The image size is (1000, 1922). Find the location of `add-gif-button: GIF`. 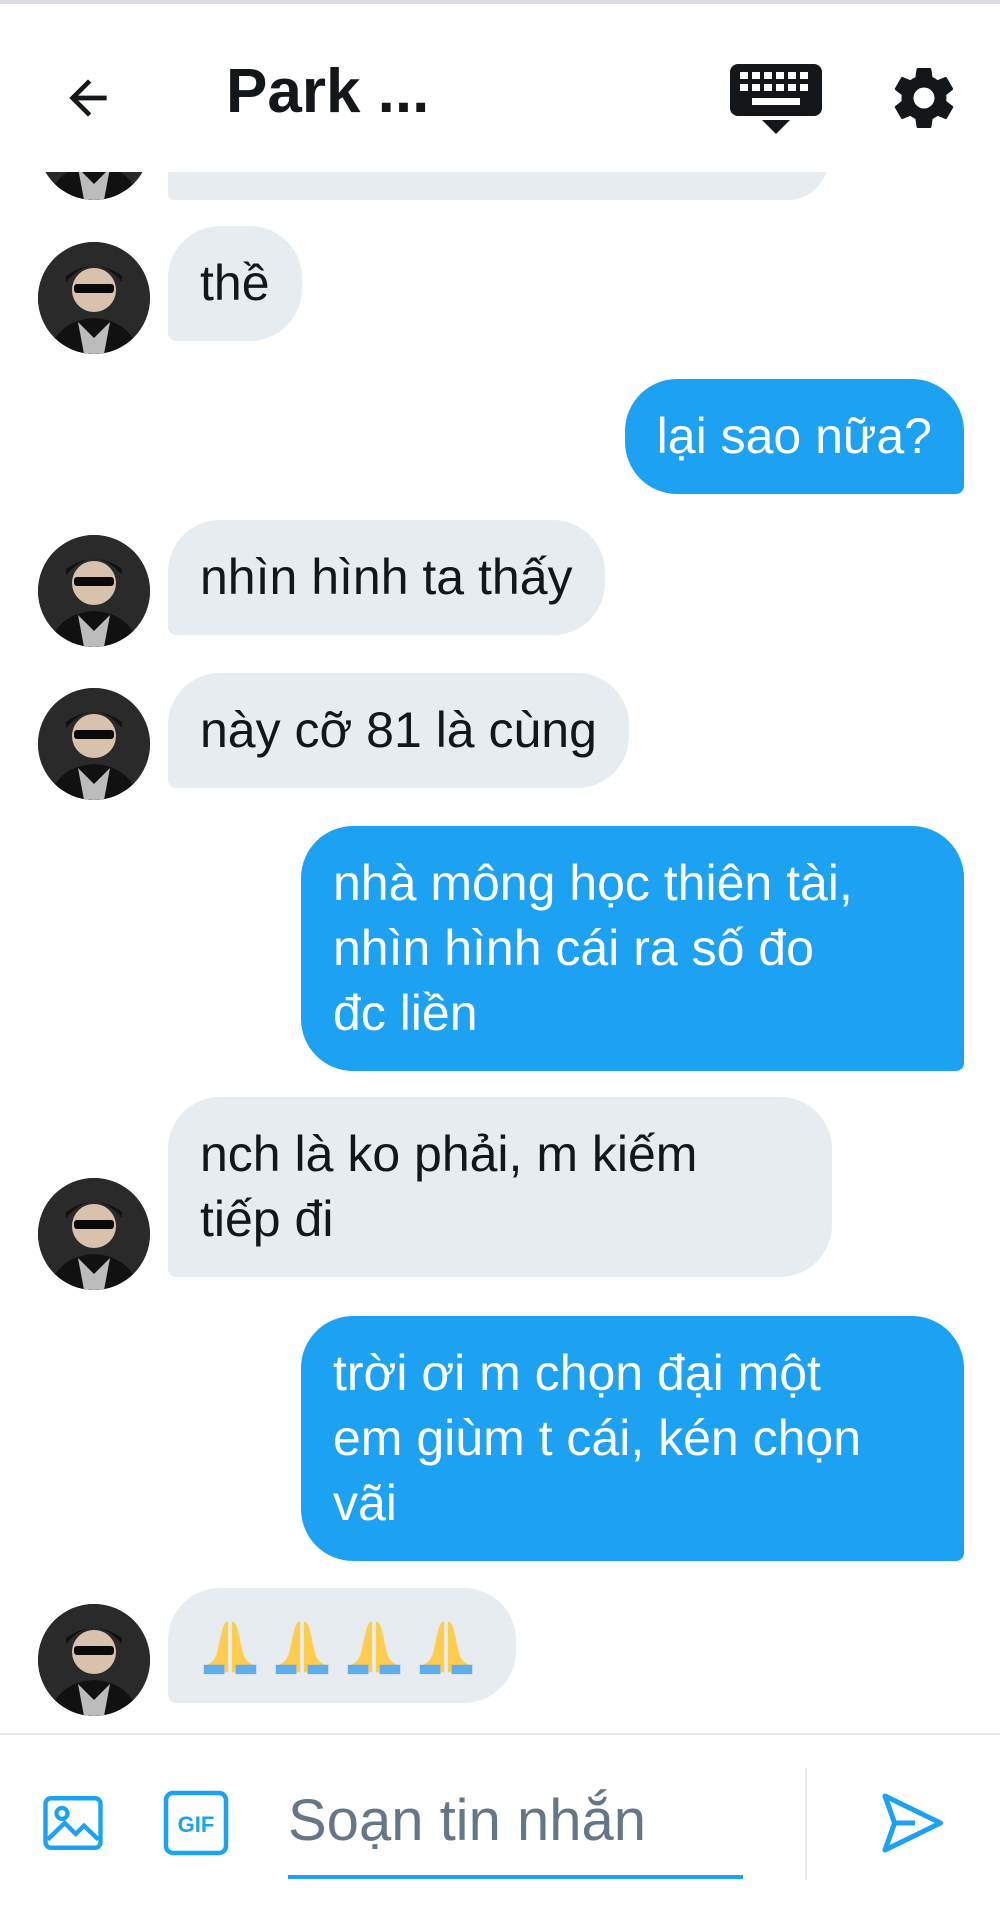

add-gif-button: GIF is located at coordinates (199, 1826).